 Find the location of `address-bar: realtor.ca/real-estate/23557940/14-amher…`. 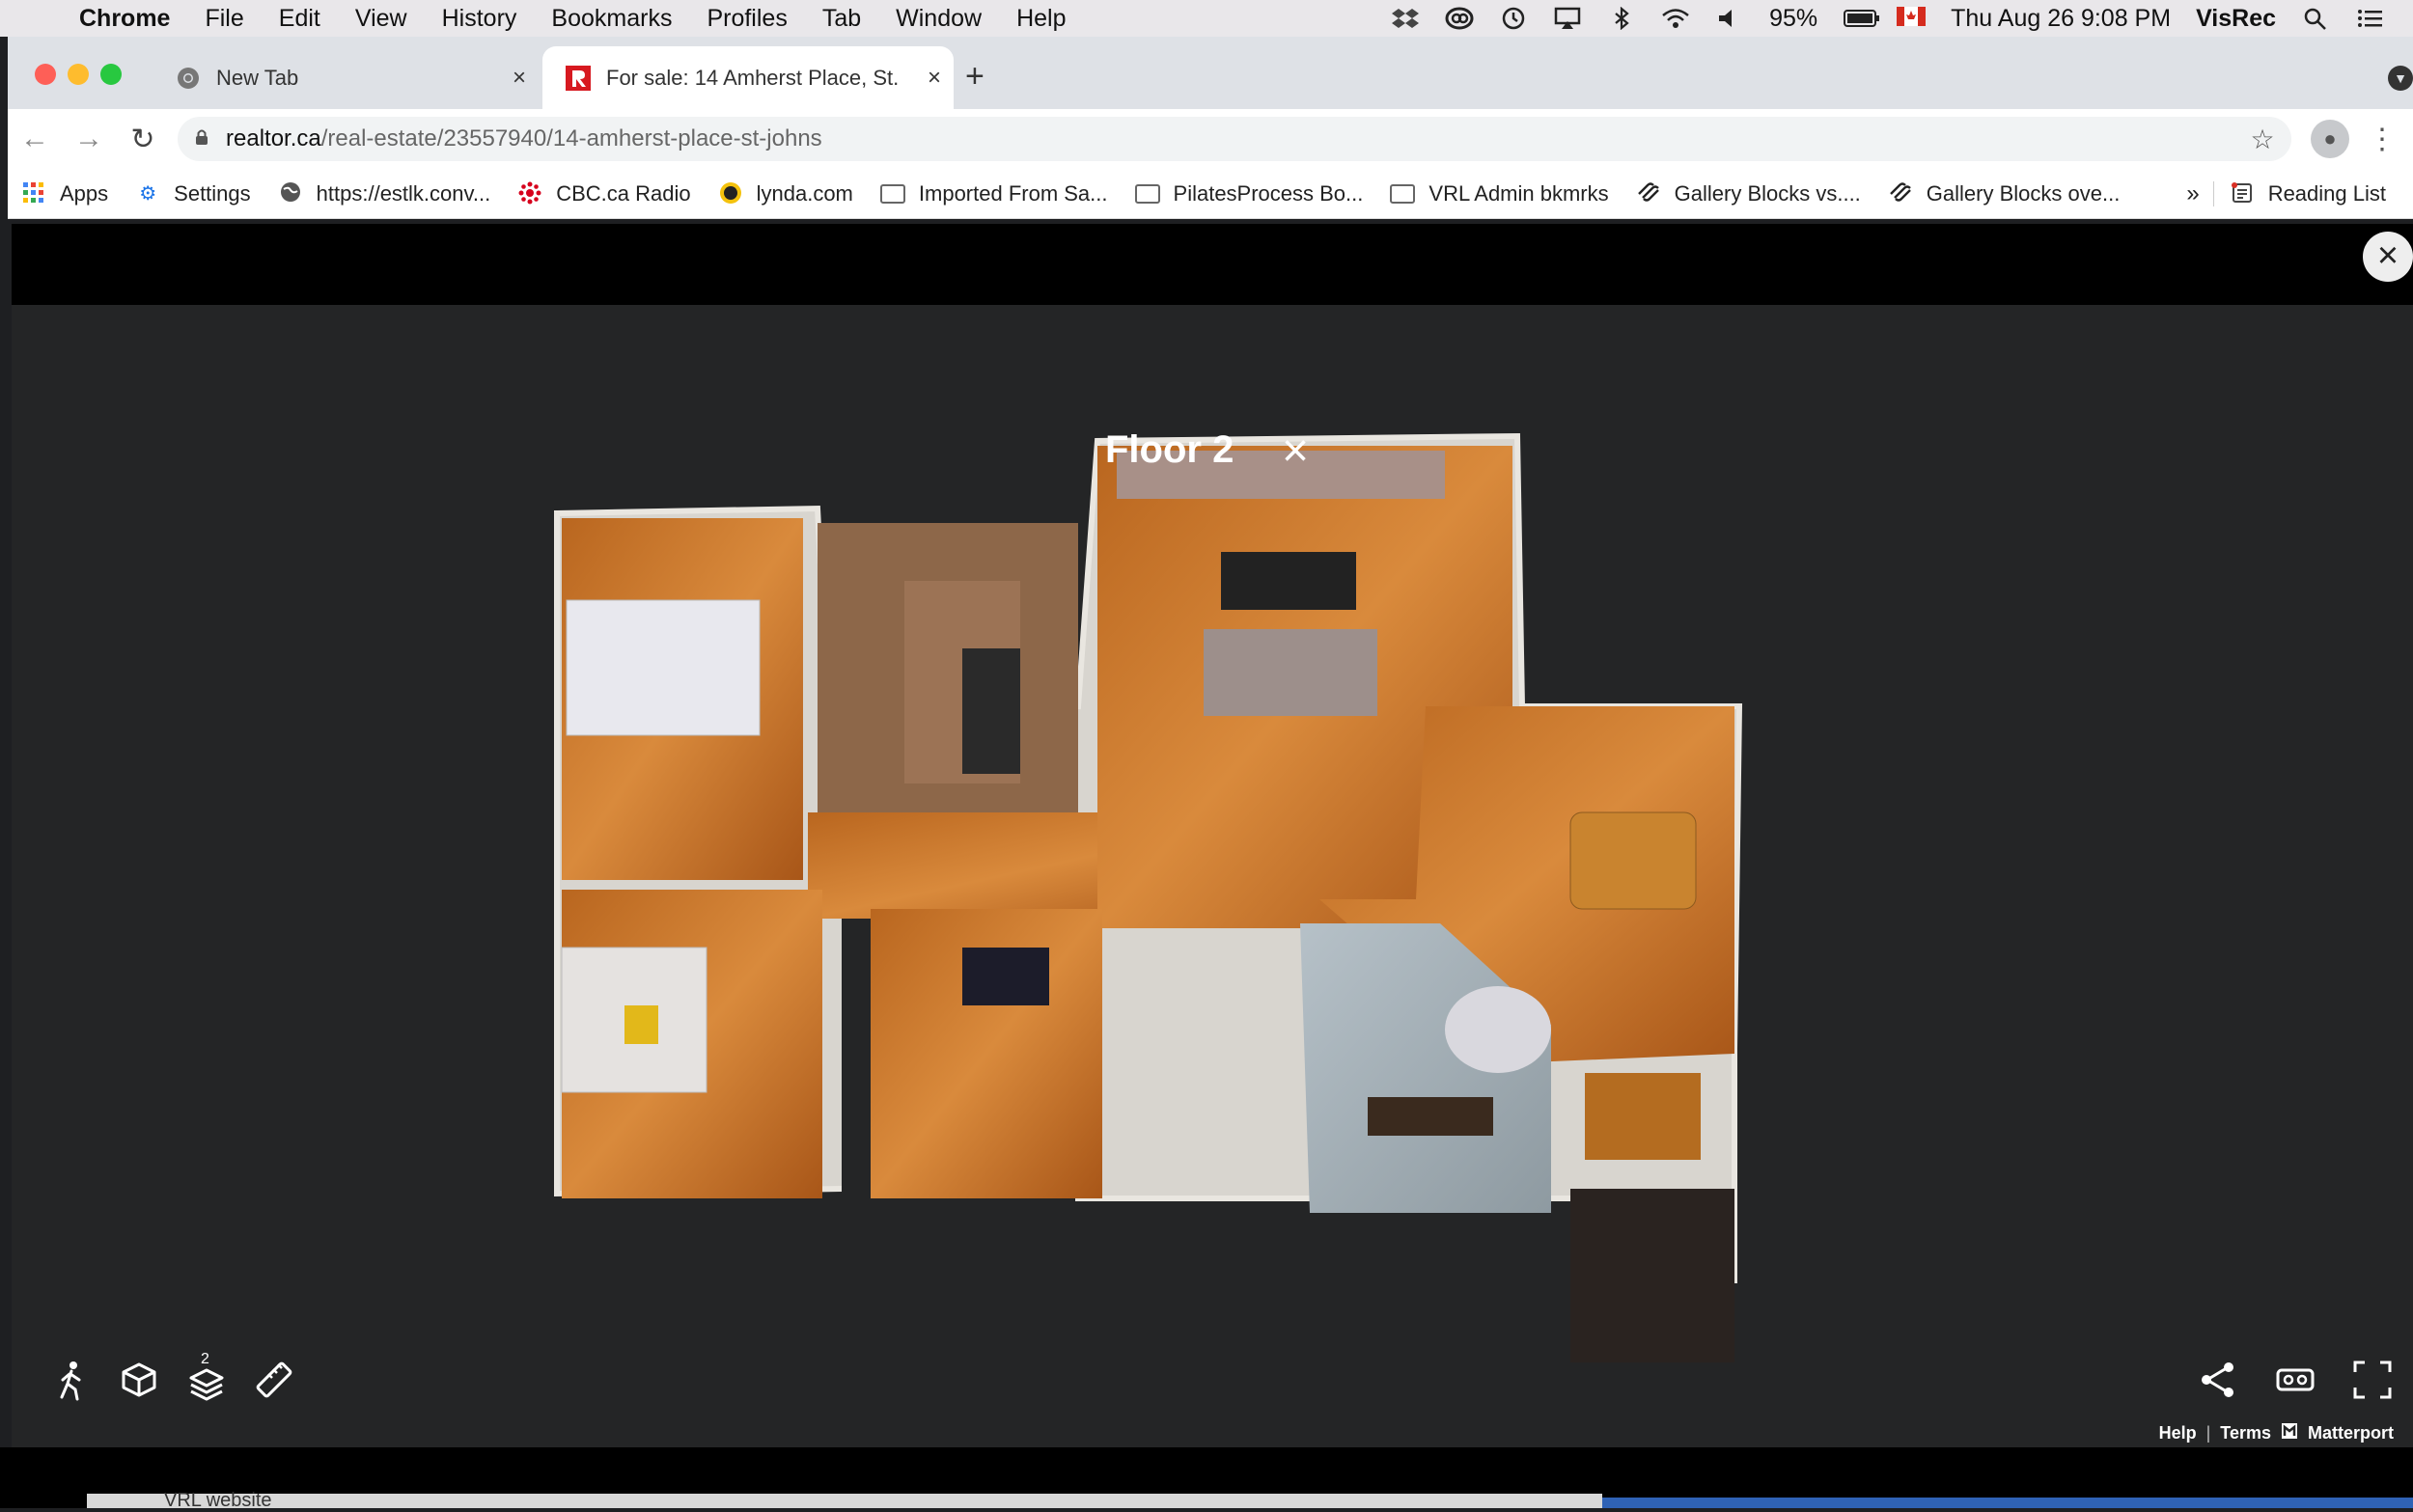

address-bar: realtor.ca/real-estate/23557940/14-amher… is located at coordinates (1234, 139).